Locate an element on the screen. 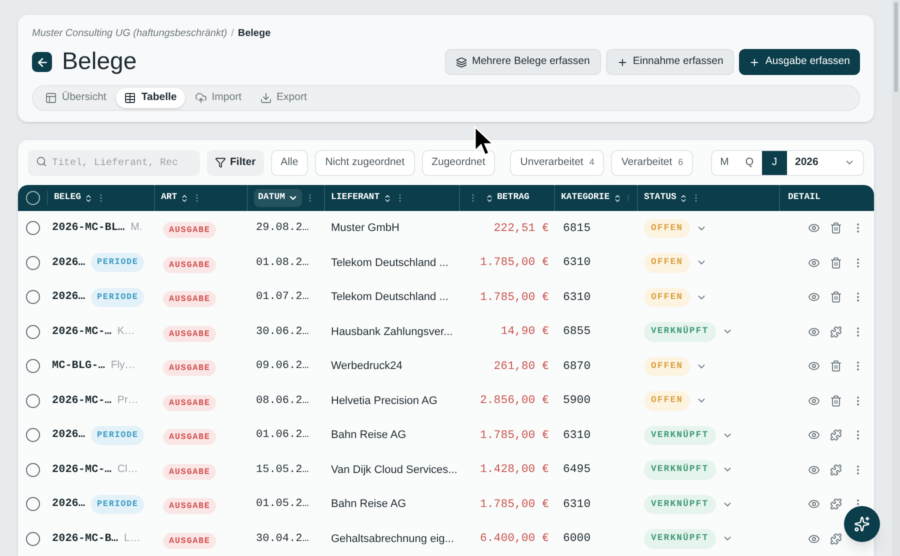 This screenshot has width=900, height=556. filter-chip: Unverarbeitet 4 is located at coordinates (557, 163).